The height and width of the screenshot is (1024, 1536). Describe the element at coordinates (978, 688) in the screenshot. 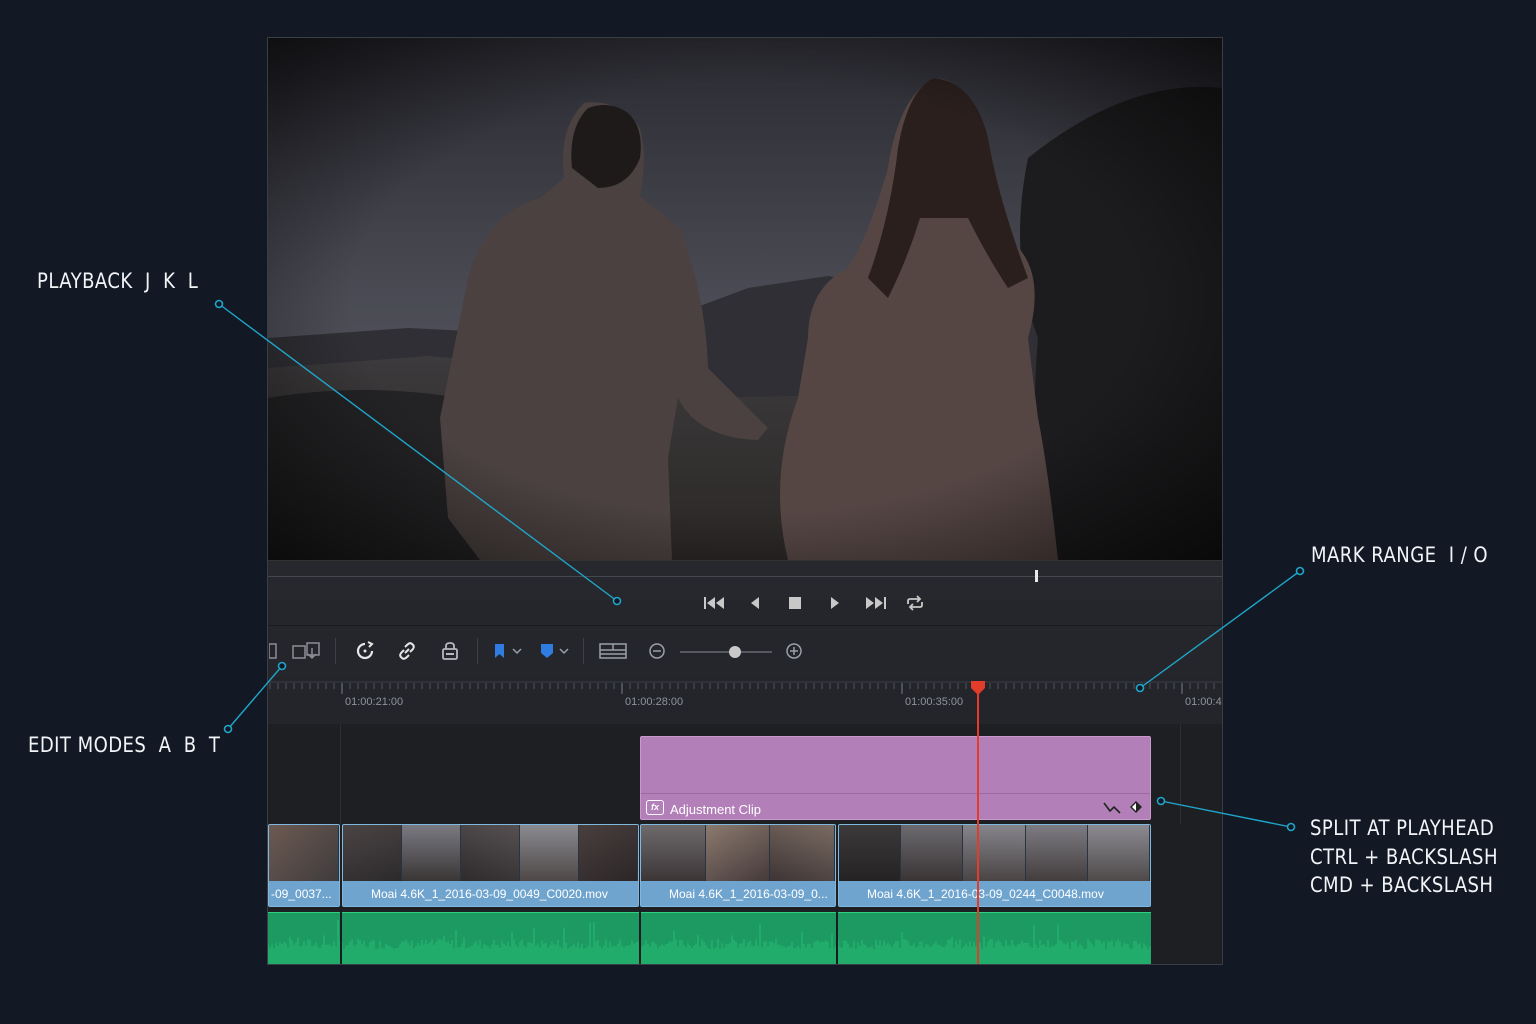

I see `playhead-handle` at that location.